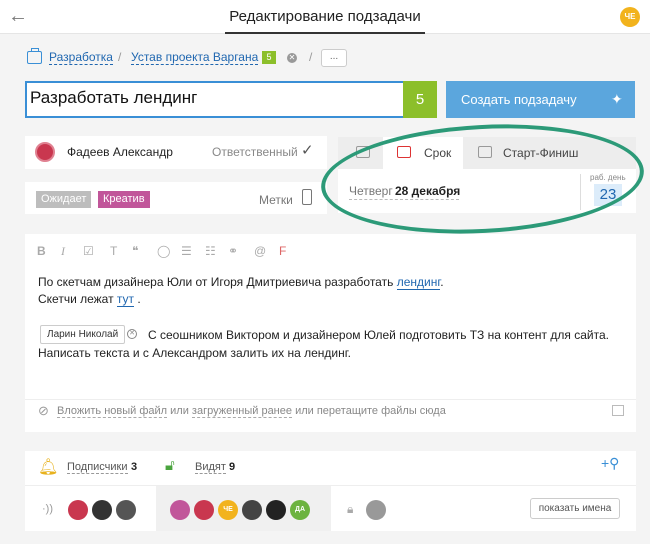 The image size is (650, 544). I want to click on mention-button: @, so click(260, 251).